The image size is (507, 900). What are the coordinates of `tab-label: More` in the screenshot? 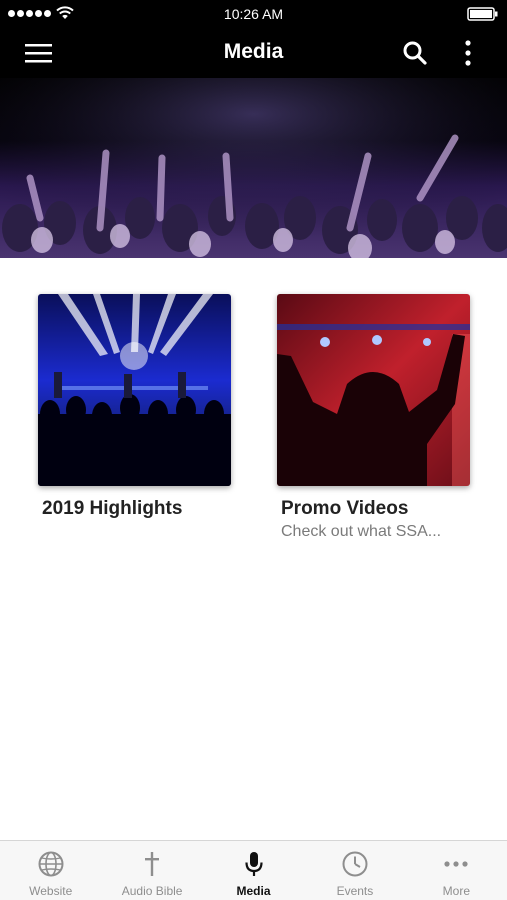 It's located at (456, 891).